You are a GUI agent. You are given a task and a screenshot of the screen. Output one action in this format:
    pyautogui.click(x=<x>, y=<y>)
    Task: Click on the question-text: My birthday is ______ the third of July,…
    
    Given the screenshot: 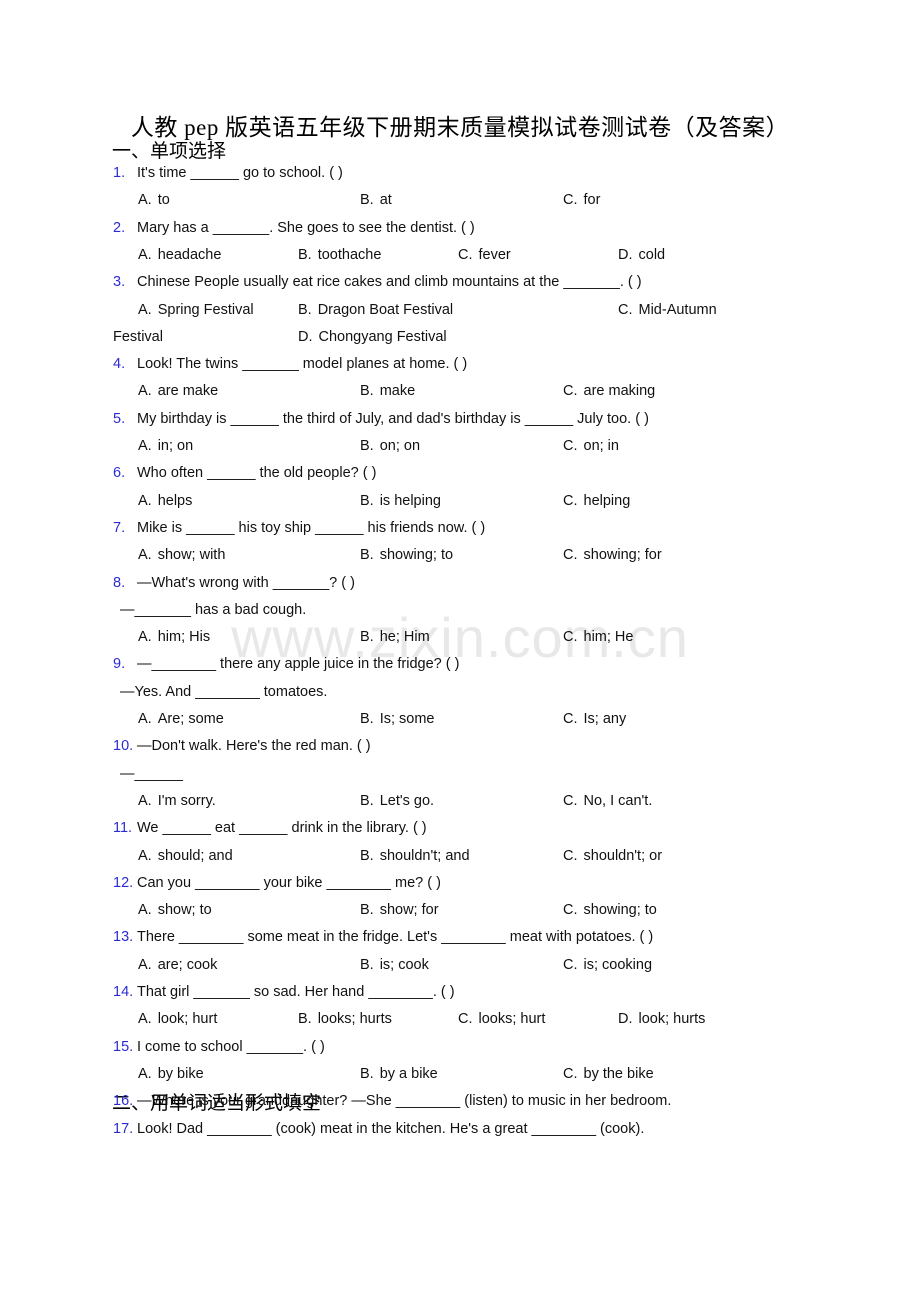 What is the action you would take?
    pyautogui.click(x=393, y=418)
    